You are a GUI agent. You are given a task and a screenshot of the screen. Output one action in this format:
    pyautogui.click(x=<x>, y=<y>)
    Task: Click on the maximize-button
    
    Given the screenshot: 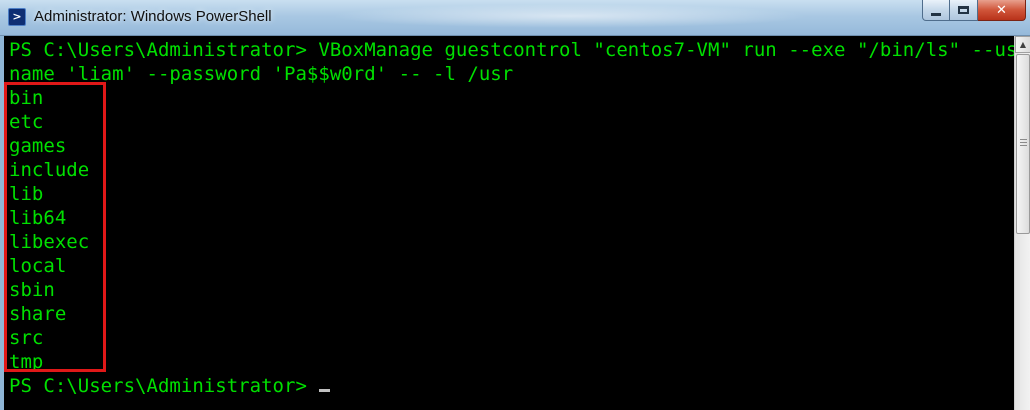 What is the action you would take?
    pyautogui.click(x=964, y=10)
    